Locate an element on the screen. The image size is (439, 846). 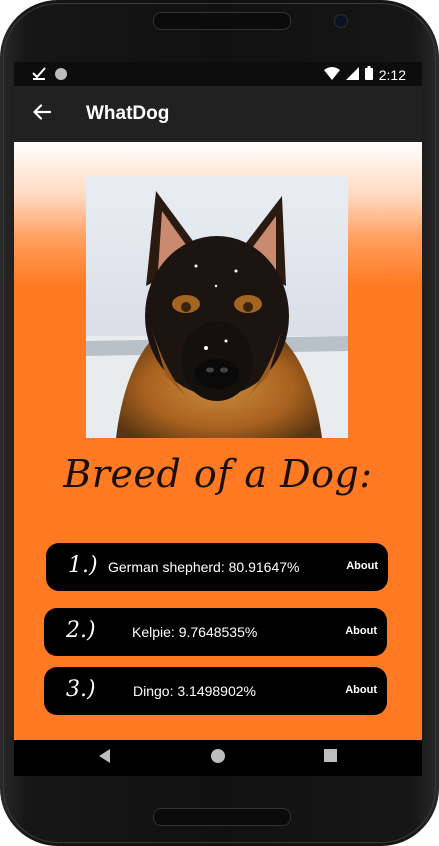
clock: 2:12 is located at coordinates (392, 74).